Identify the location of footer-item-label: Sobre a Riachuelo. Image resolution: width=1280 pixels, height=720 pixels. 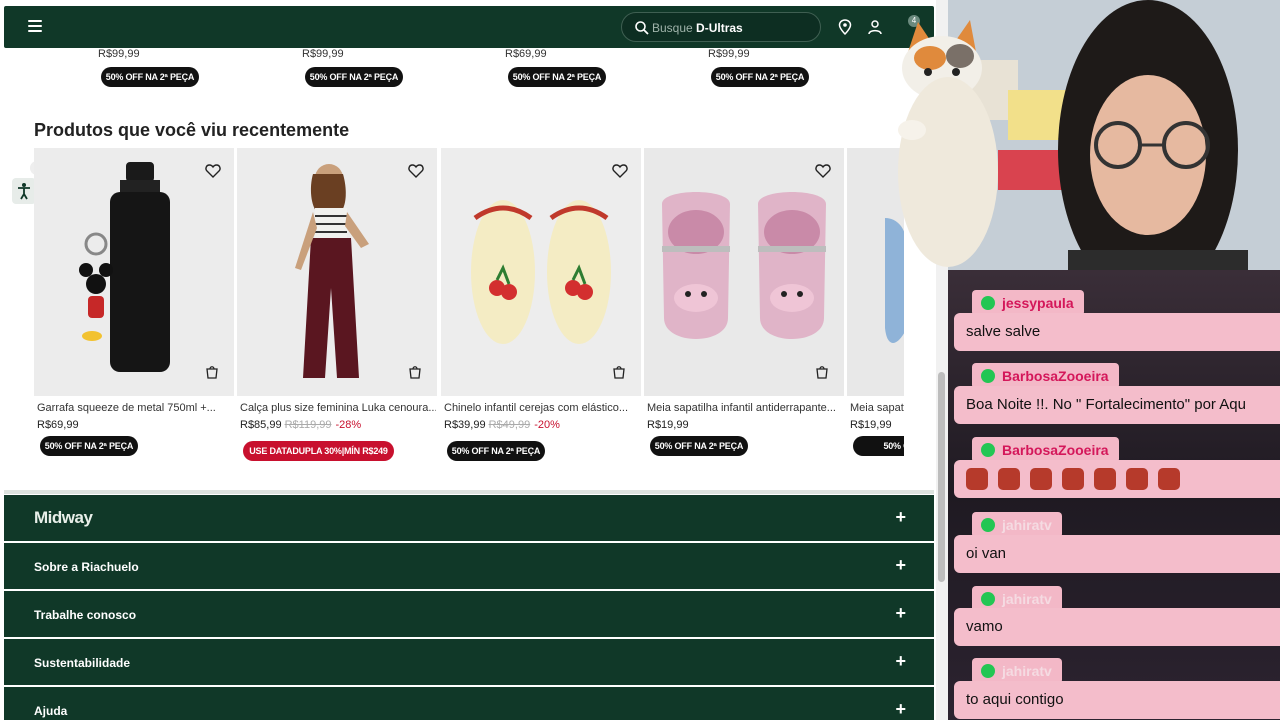
(86, 567).